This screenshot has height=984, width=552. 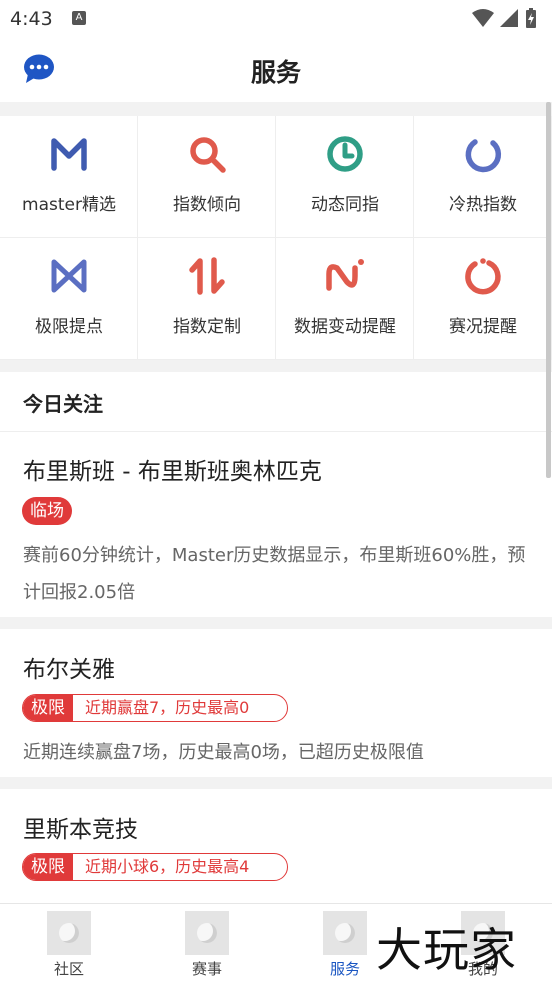 What do you see at coordinates (446, 950) in the screenshot?
I see `watermark: 大玩家` at bounding box center [446, 950].